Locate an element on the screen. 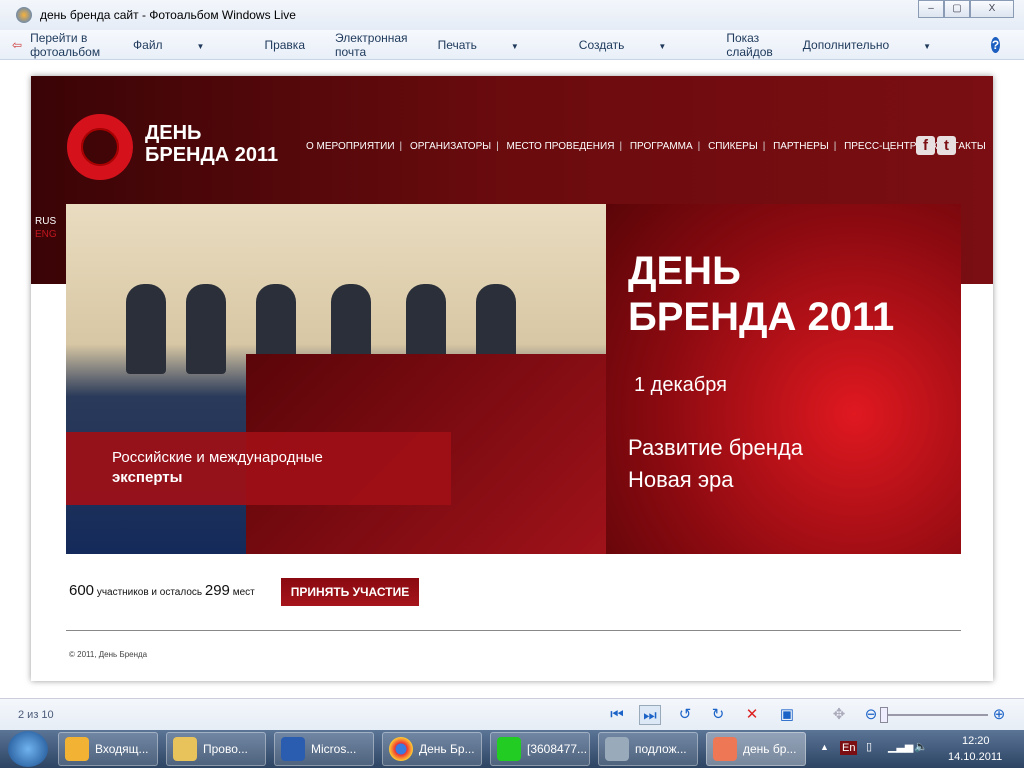 The height and width of the screenshot is (768, 1024). menu-file: Файл ▼ is located at coordinates (183, 45).